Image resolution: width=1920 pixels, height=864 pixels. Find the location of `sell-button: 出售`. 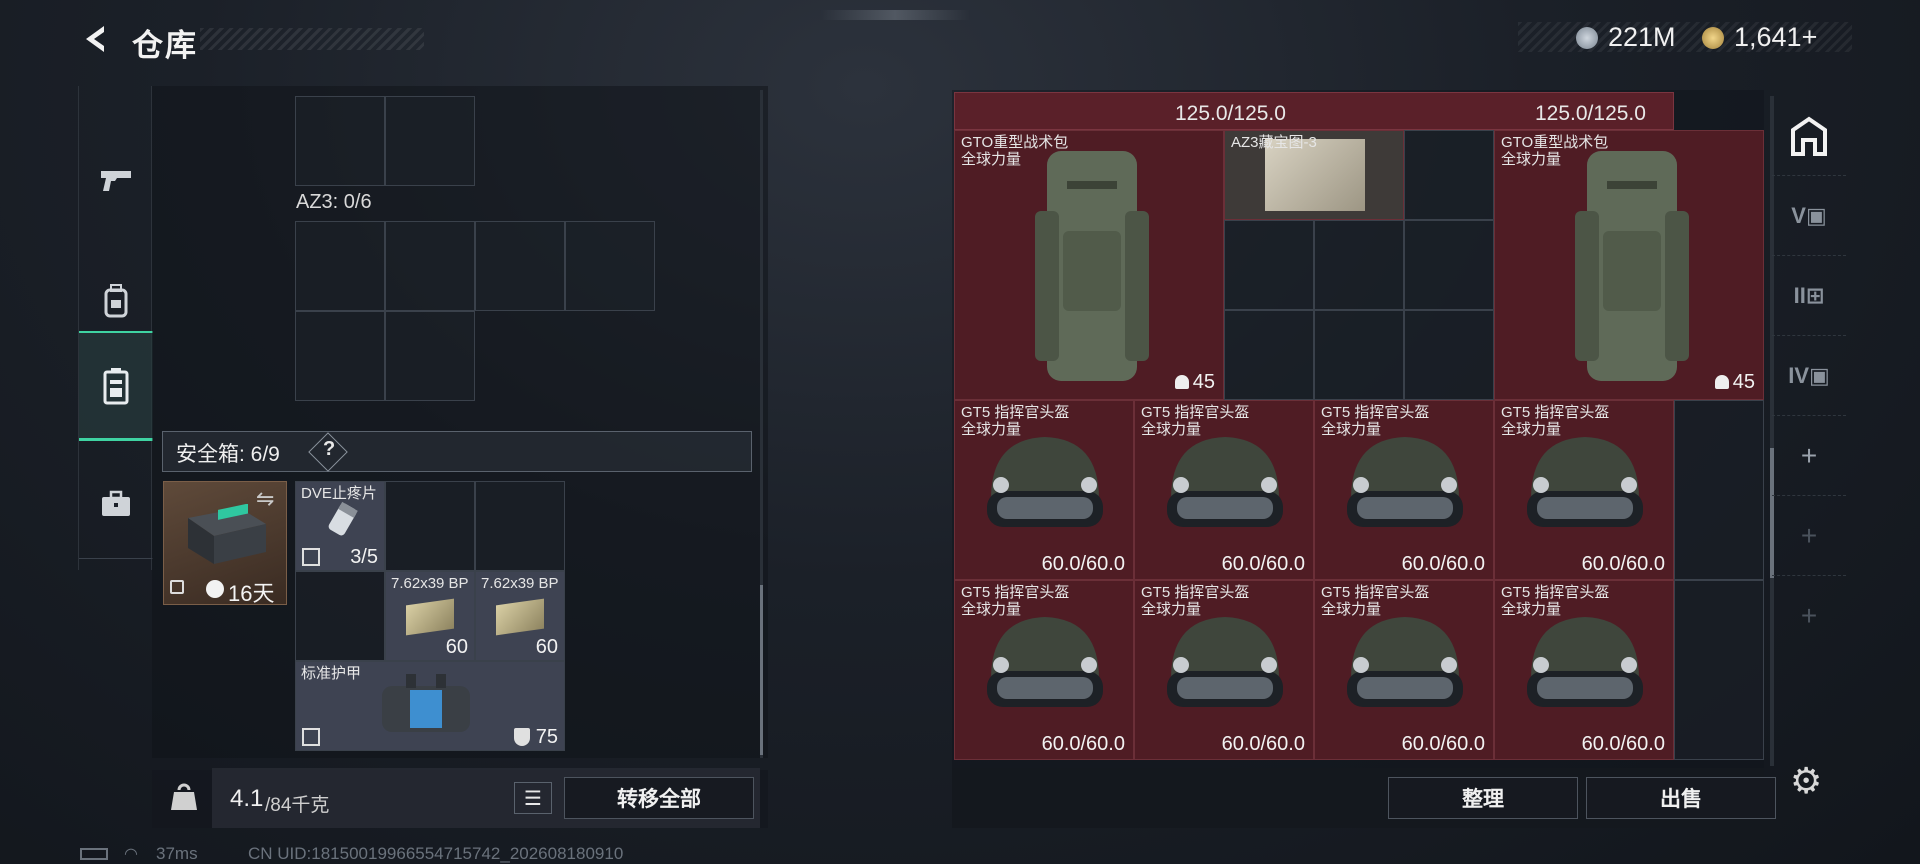

sell-button: 出售 is located at coordinates (1681, 798).